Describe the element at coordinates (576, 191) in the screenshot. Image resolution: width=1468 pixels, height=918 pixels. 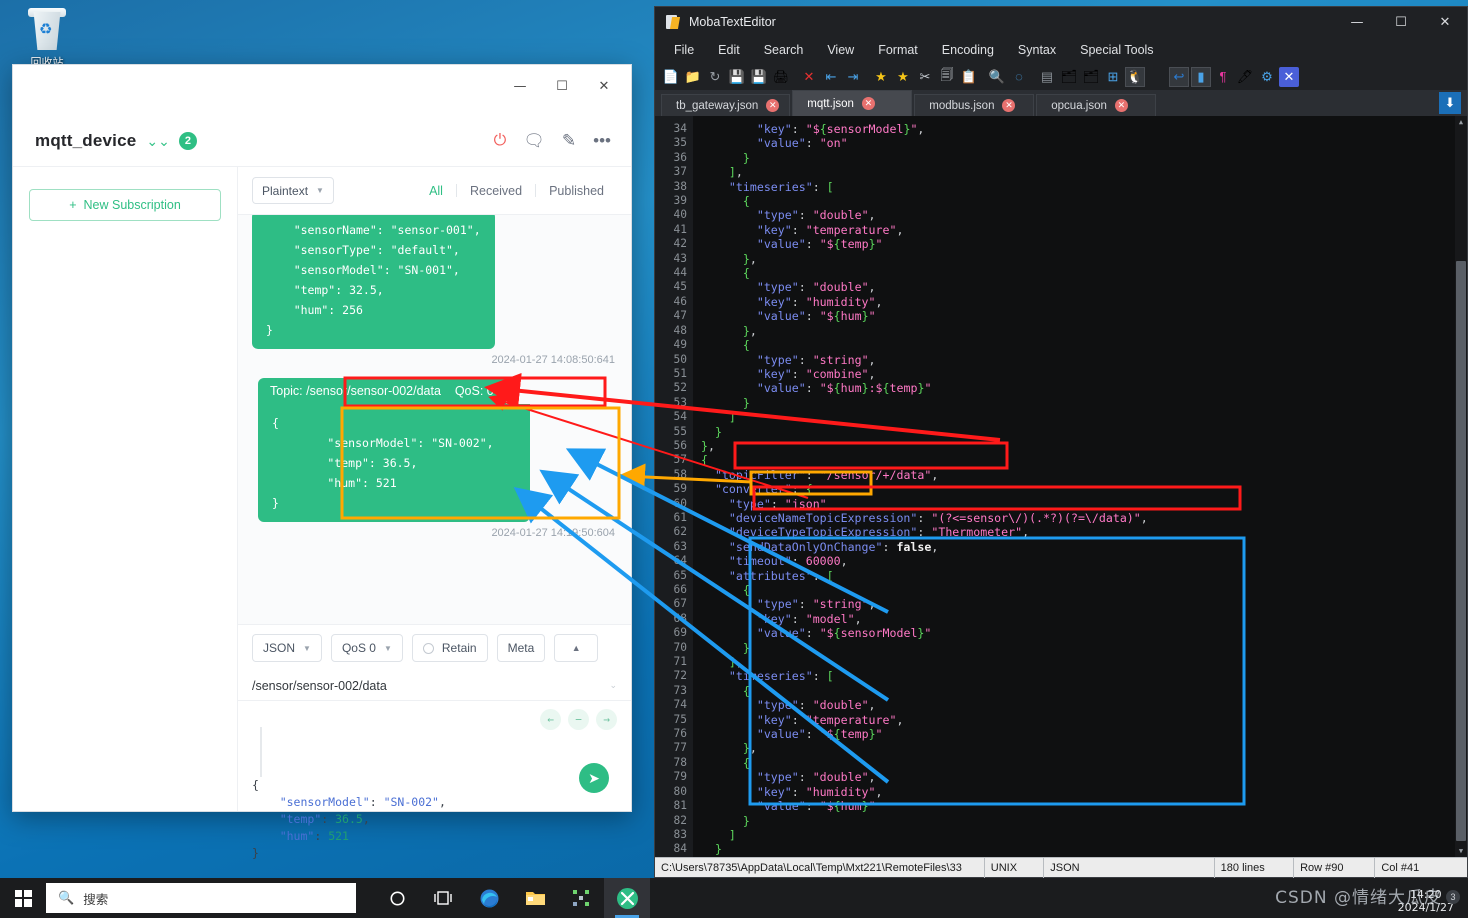
I see `filter-published: Published` at that location.